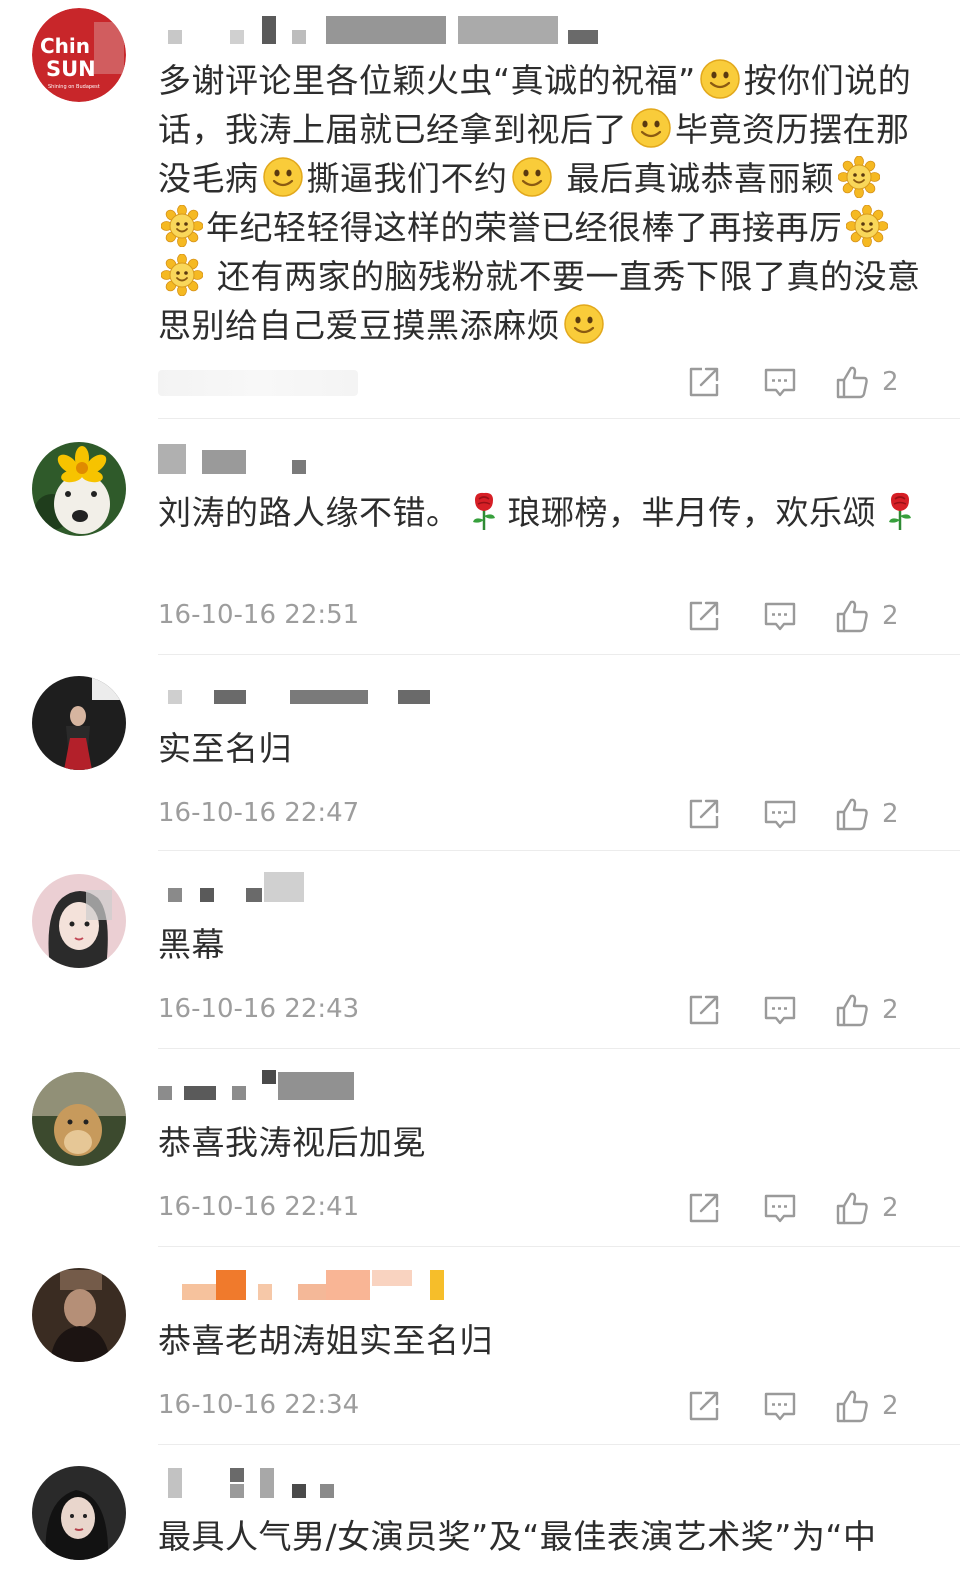 The image size is (960, 1573). Describe the element at coordinates (259, 1009) in the screenshot. I see `timestamp: 16-10-16 22:43` at that location.